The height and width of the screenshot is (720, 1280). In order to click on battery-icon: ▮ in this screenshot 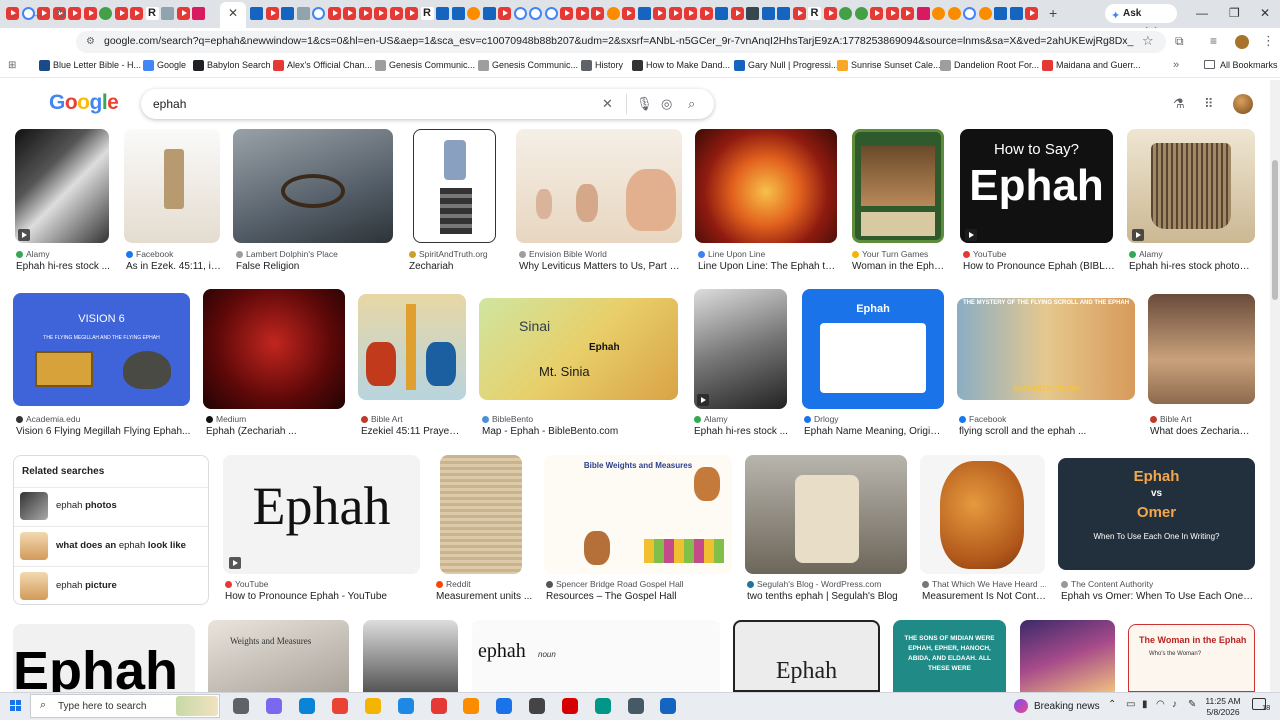, I will do `click(1145, 704)`.